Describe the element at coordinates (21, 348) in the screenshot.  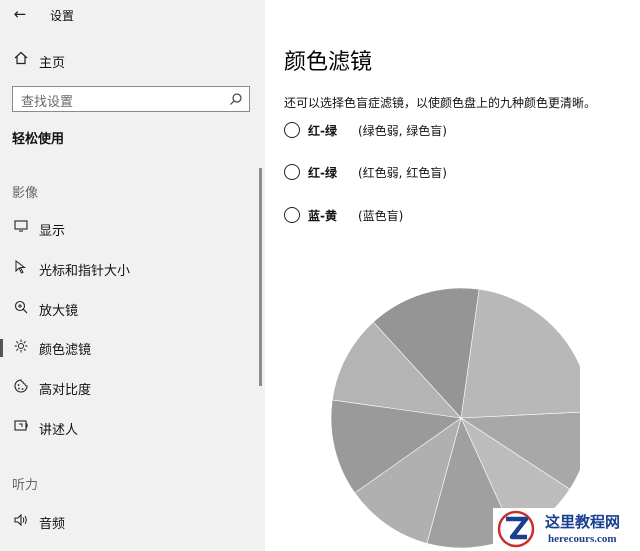
I see `color-filter-icon` at that location.